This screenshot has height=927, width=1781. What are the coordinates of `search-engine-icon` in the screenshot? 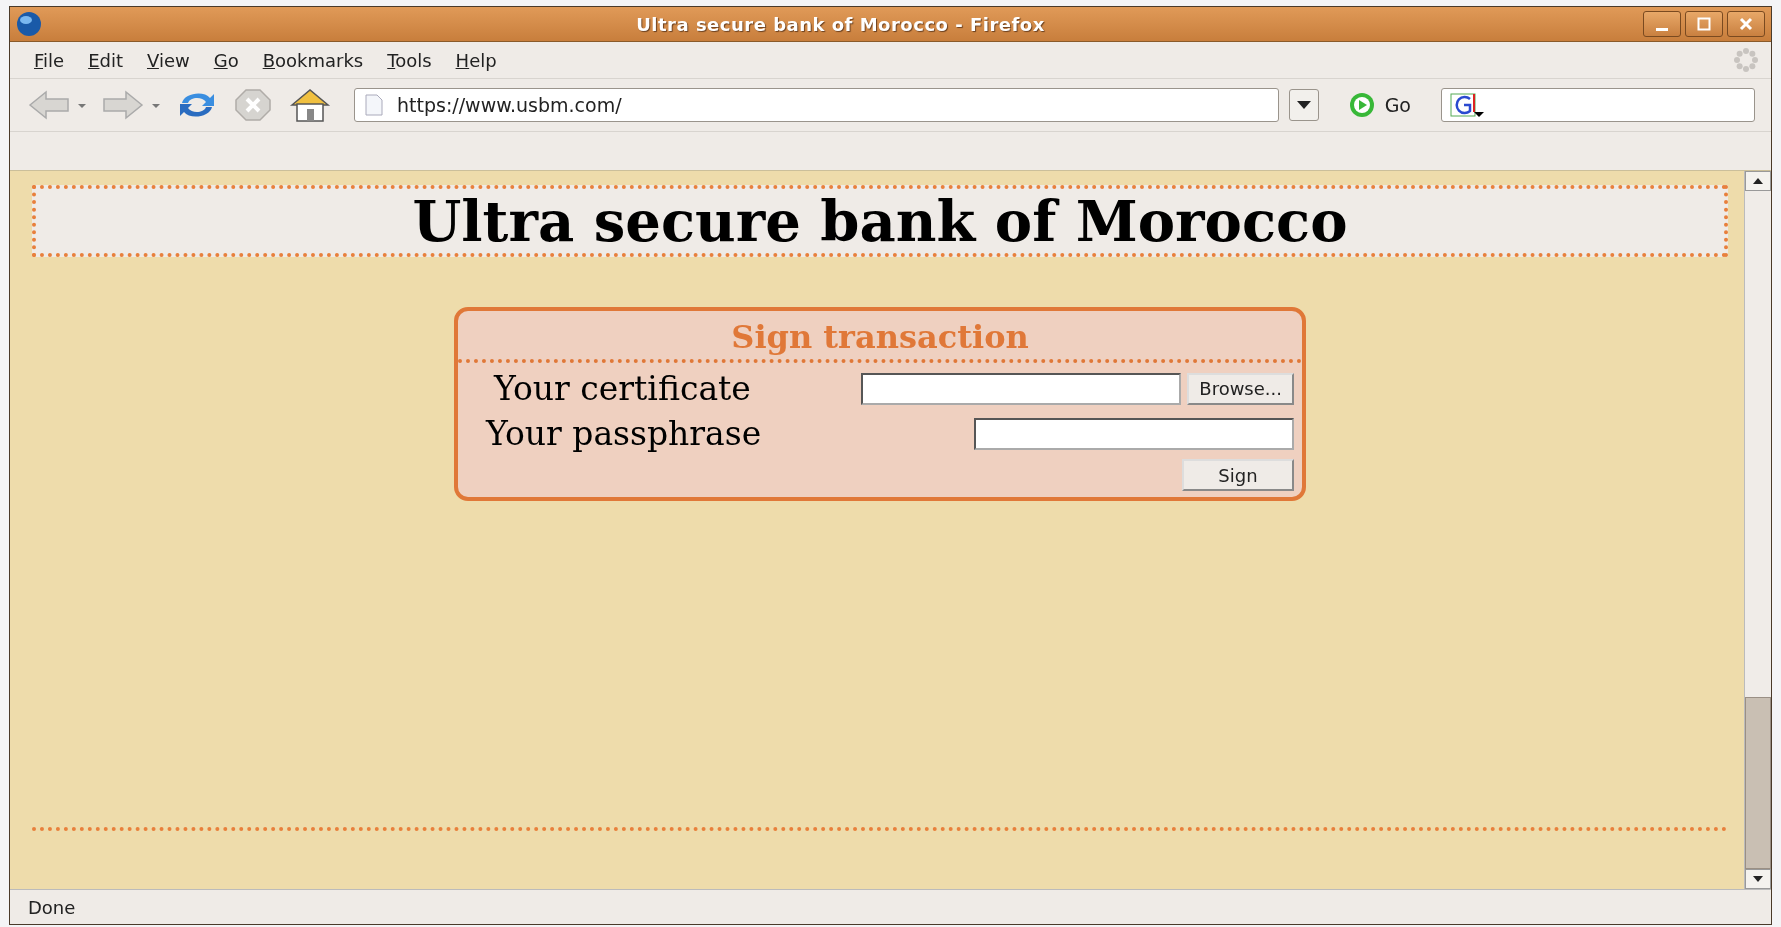 It's located at (1468, 105).